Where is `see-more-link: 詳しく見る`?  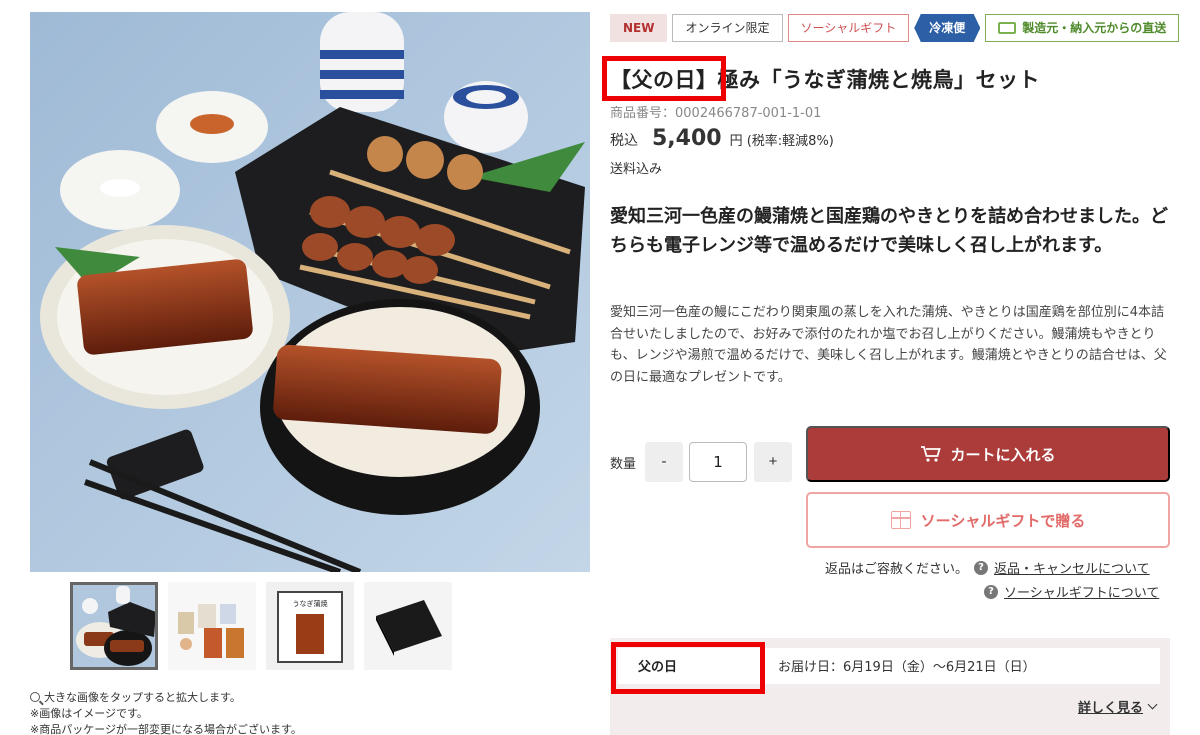 see-more-link: 詳しく見る is located at coordinates (1118, 706).